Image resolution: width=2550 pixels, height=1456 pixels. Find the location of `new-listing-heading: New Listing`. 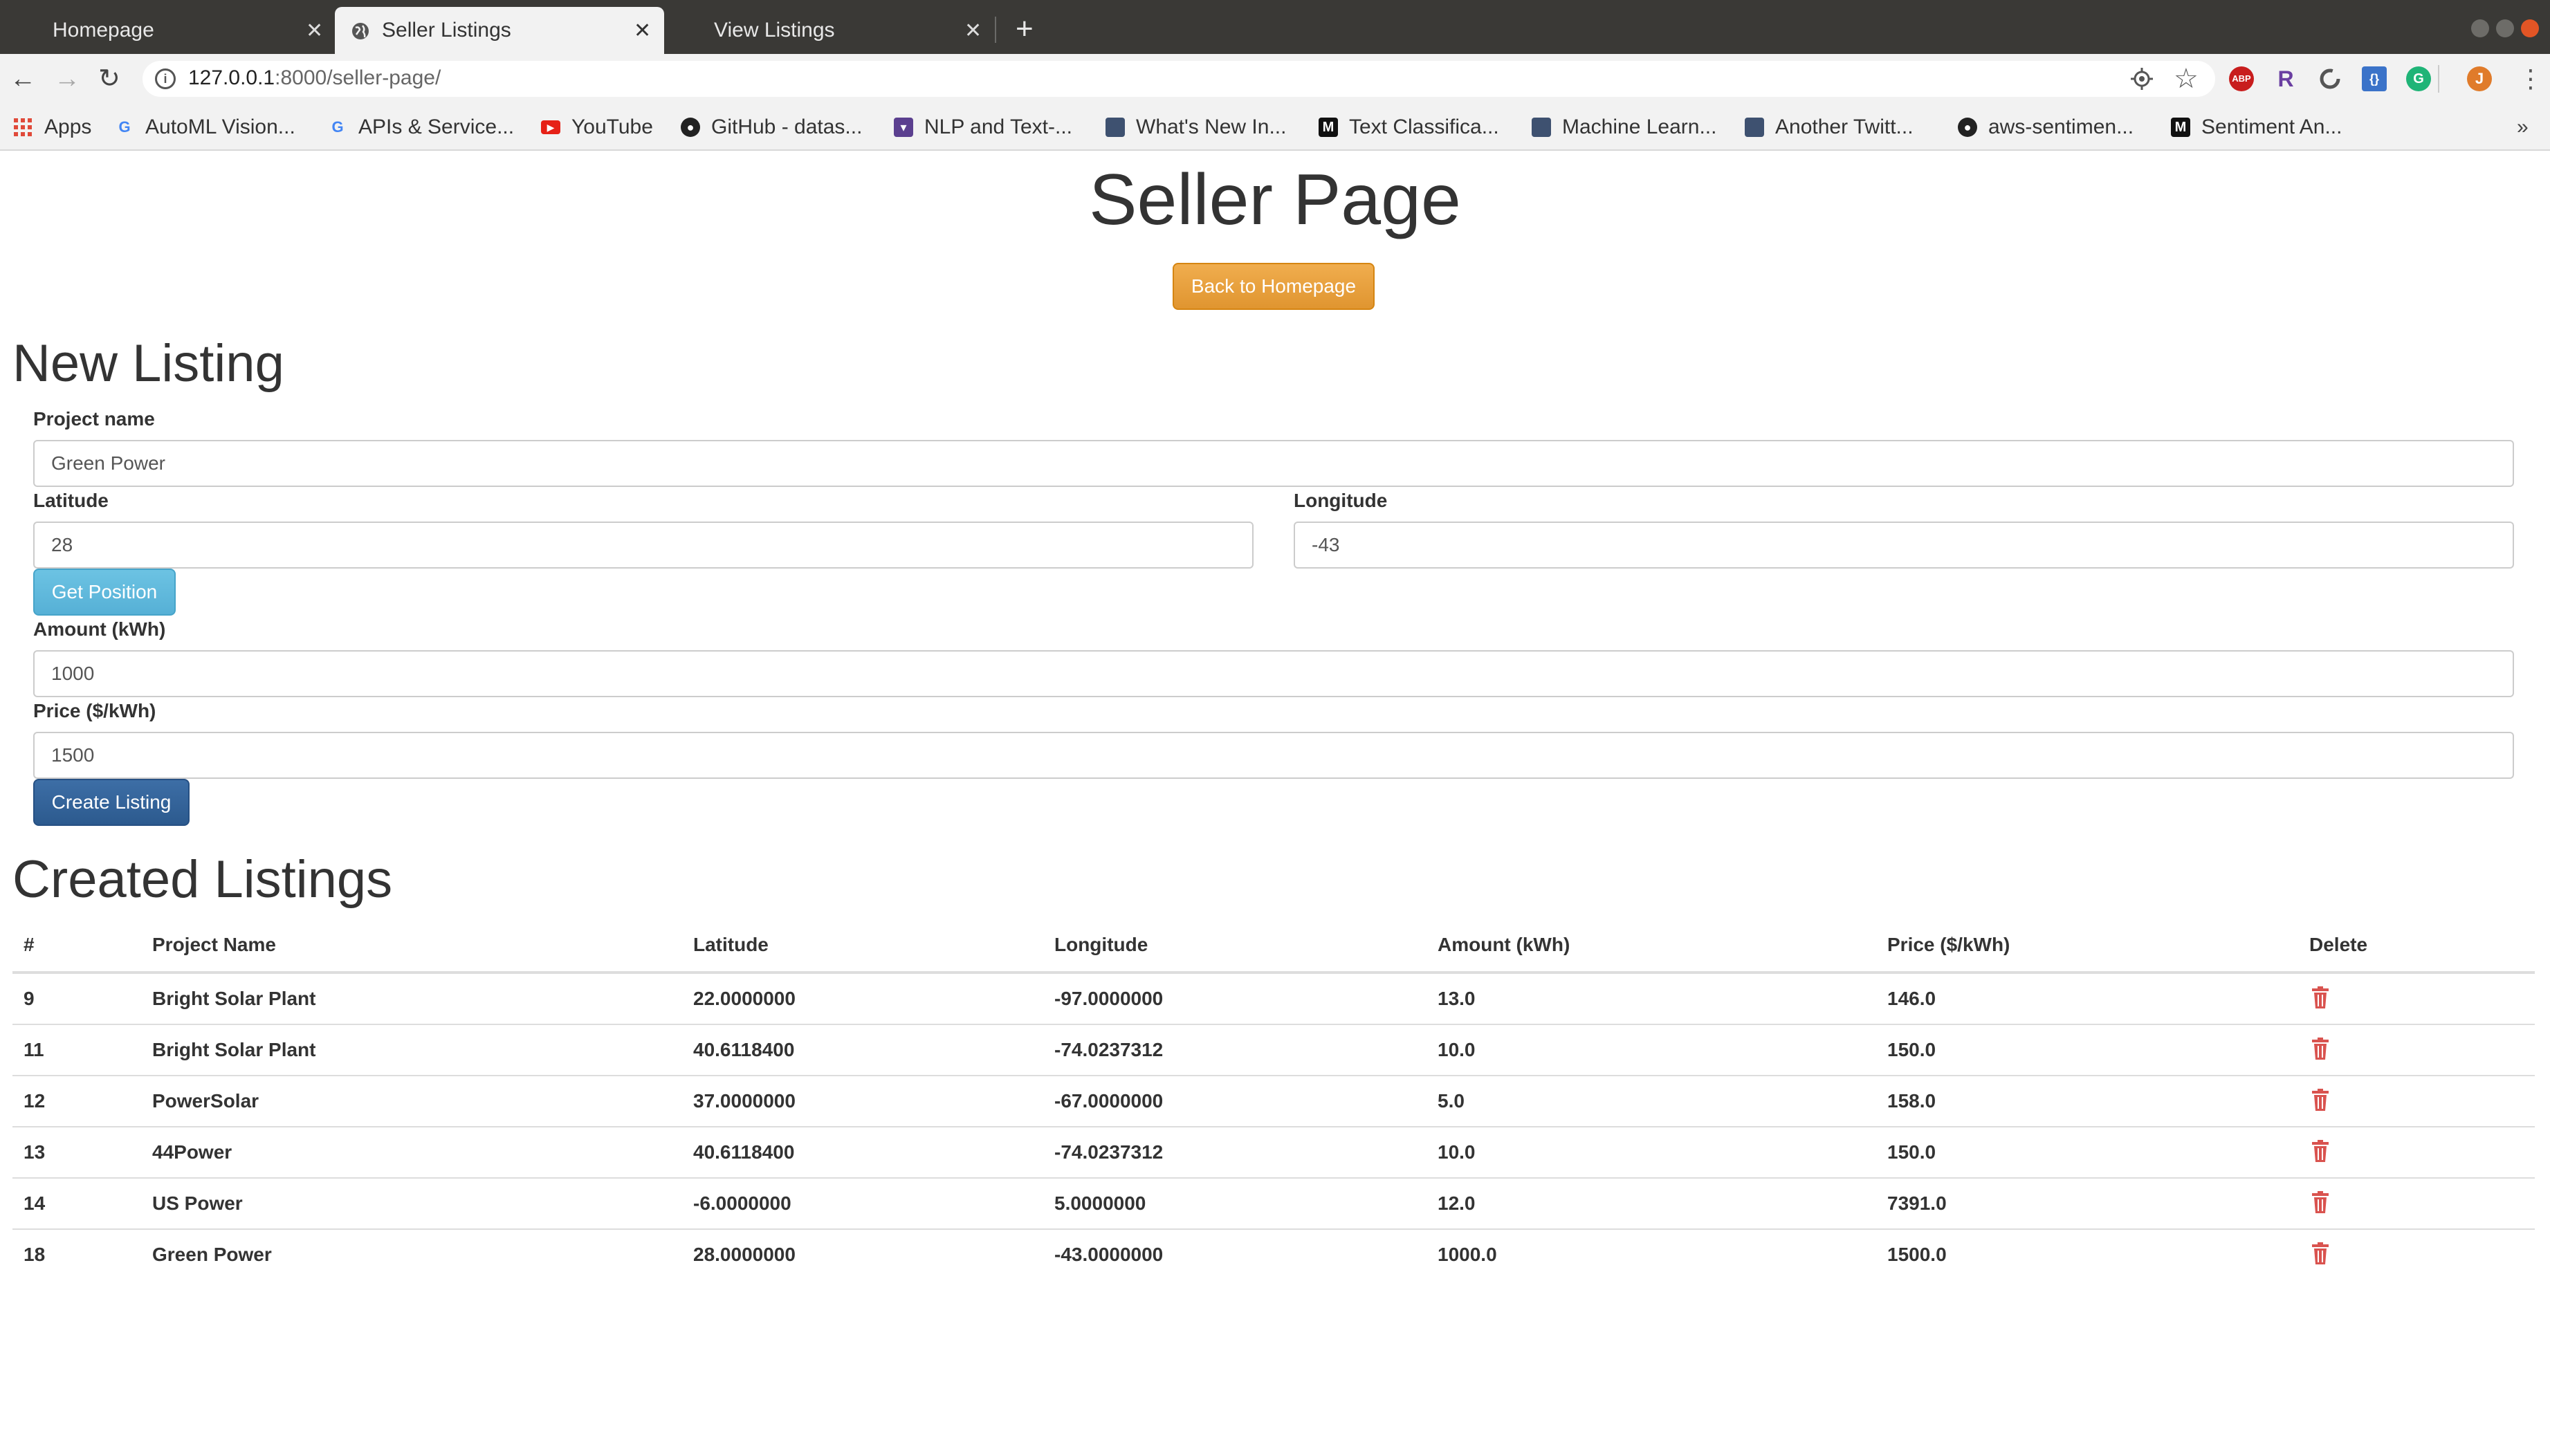

new-listing-heading: New Listing is located at coordinates (148, 363).